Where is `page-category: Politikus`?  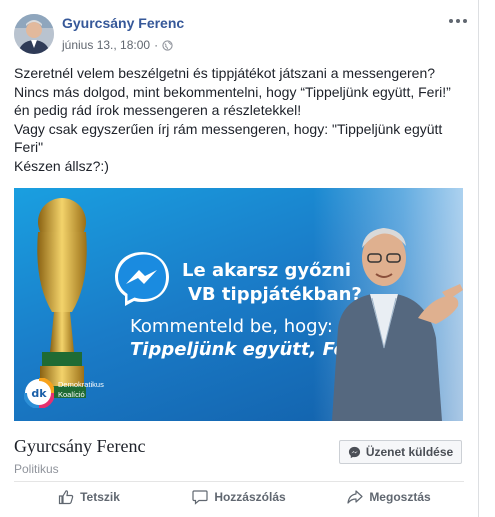 page-category: Politikus is located at coordinates (36, 469).